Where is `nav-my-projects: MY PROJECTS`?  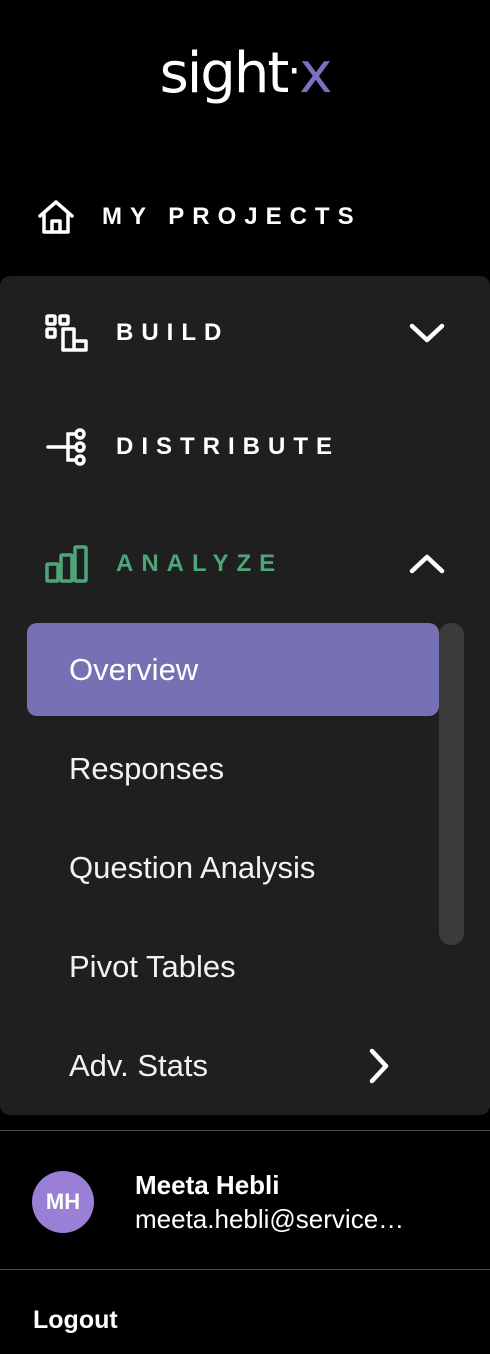 nav-my-projects: MY PROJECTS is located at coordinates (199, 217).